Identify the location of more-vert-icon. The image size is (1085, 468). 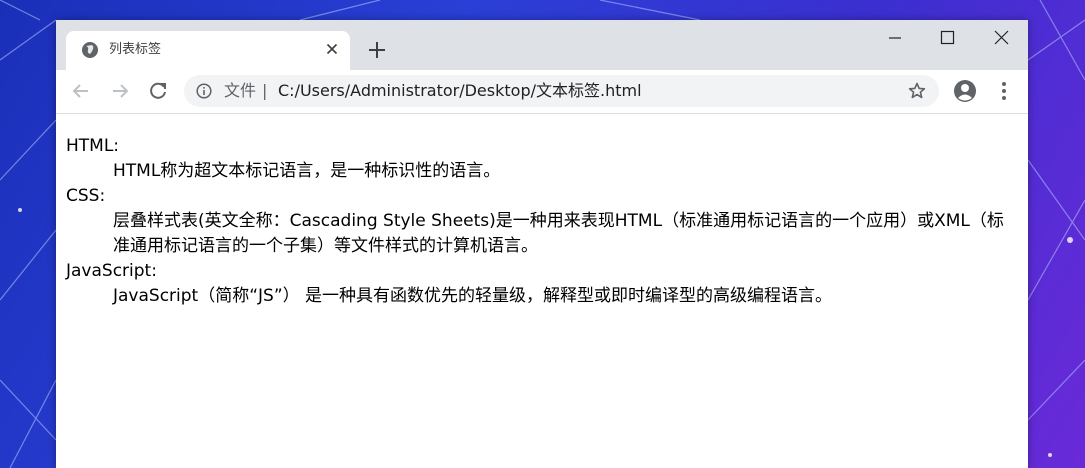
(1004, 91).